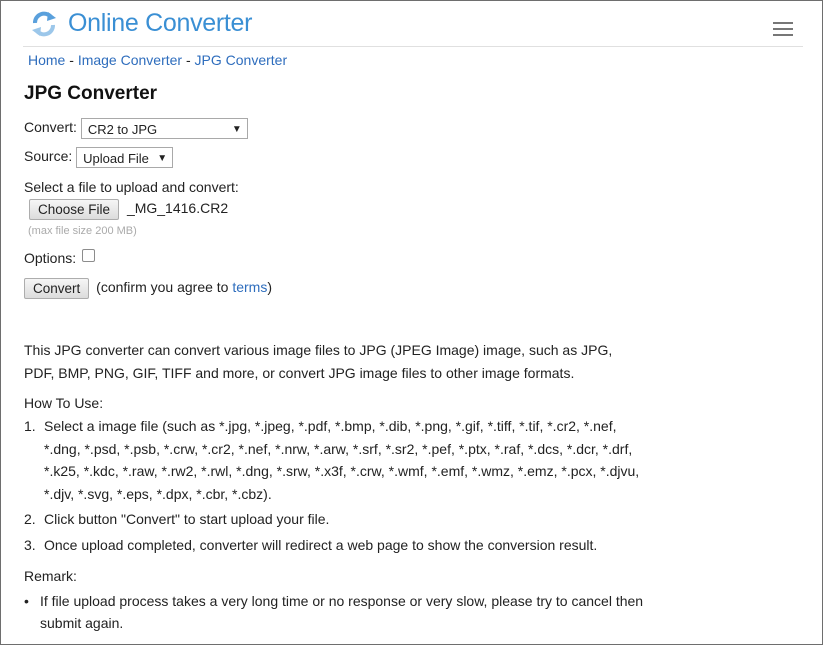 The image size is (823, 645). What do you see at coordinates (50, 258) in the screenshot?
I see `options-label: Options:` at bounding box center [50, 258].